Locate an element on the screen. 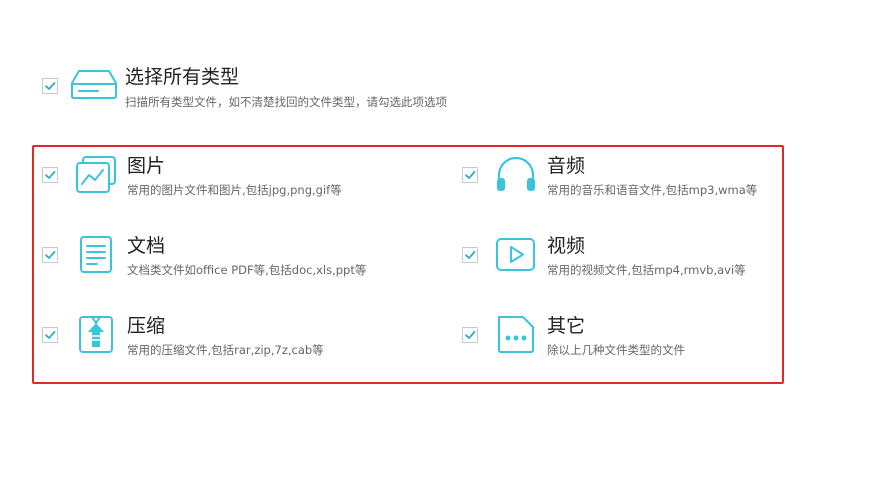 The height and width of the screenshot is (500, 890). select-all-row: 选择所有类型 扫描所有类型文件，如不清楚找回的文件类型，请勾选此项选项 is located at coordinates (244, 87).